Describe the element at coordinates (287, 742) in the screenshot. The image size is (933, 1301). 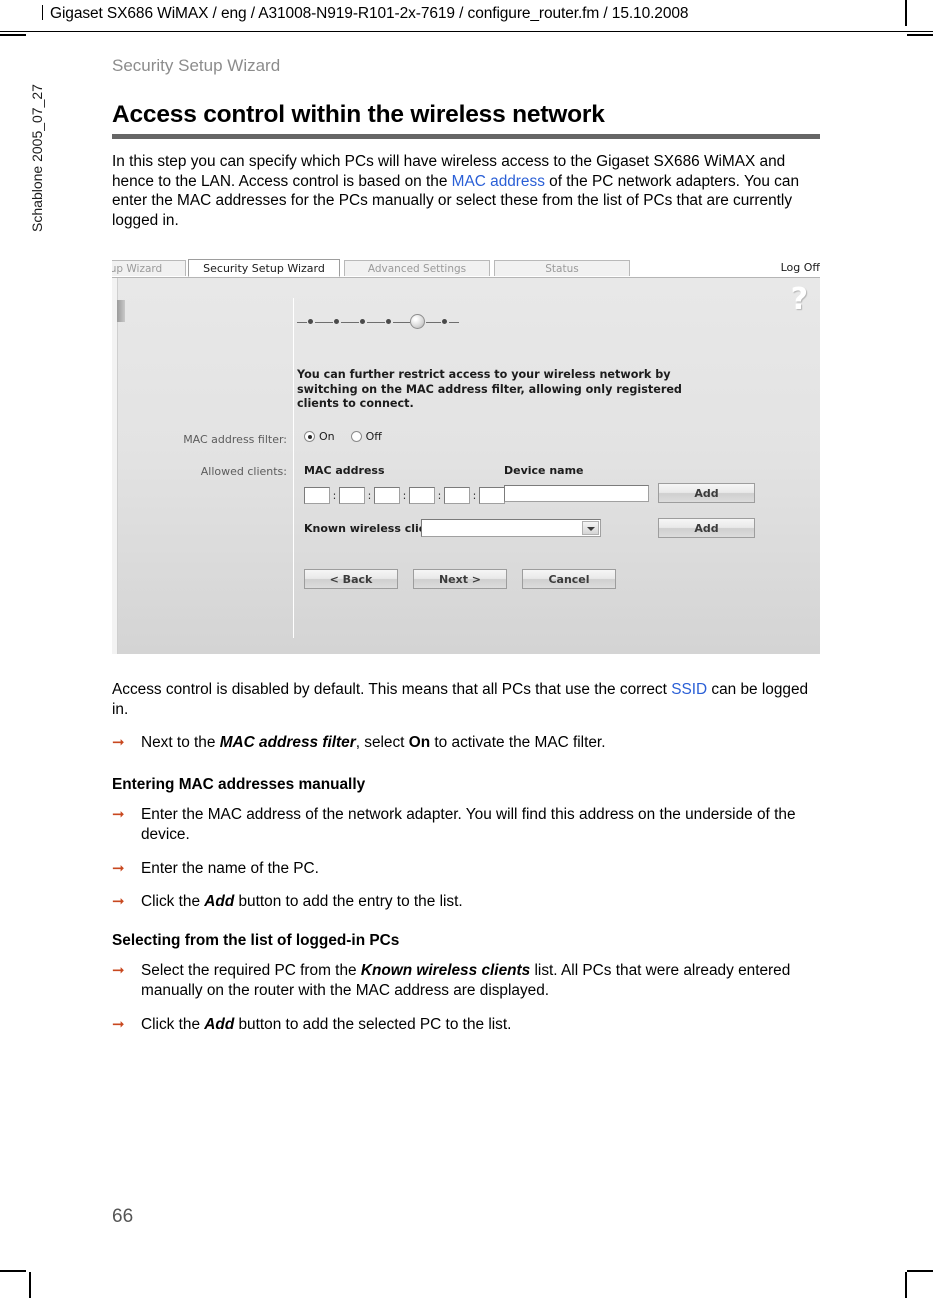
I see `b1-emphasis: MAC address filter` at that location.